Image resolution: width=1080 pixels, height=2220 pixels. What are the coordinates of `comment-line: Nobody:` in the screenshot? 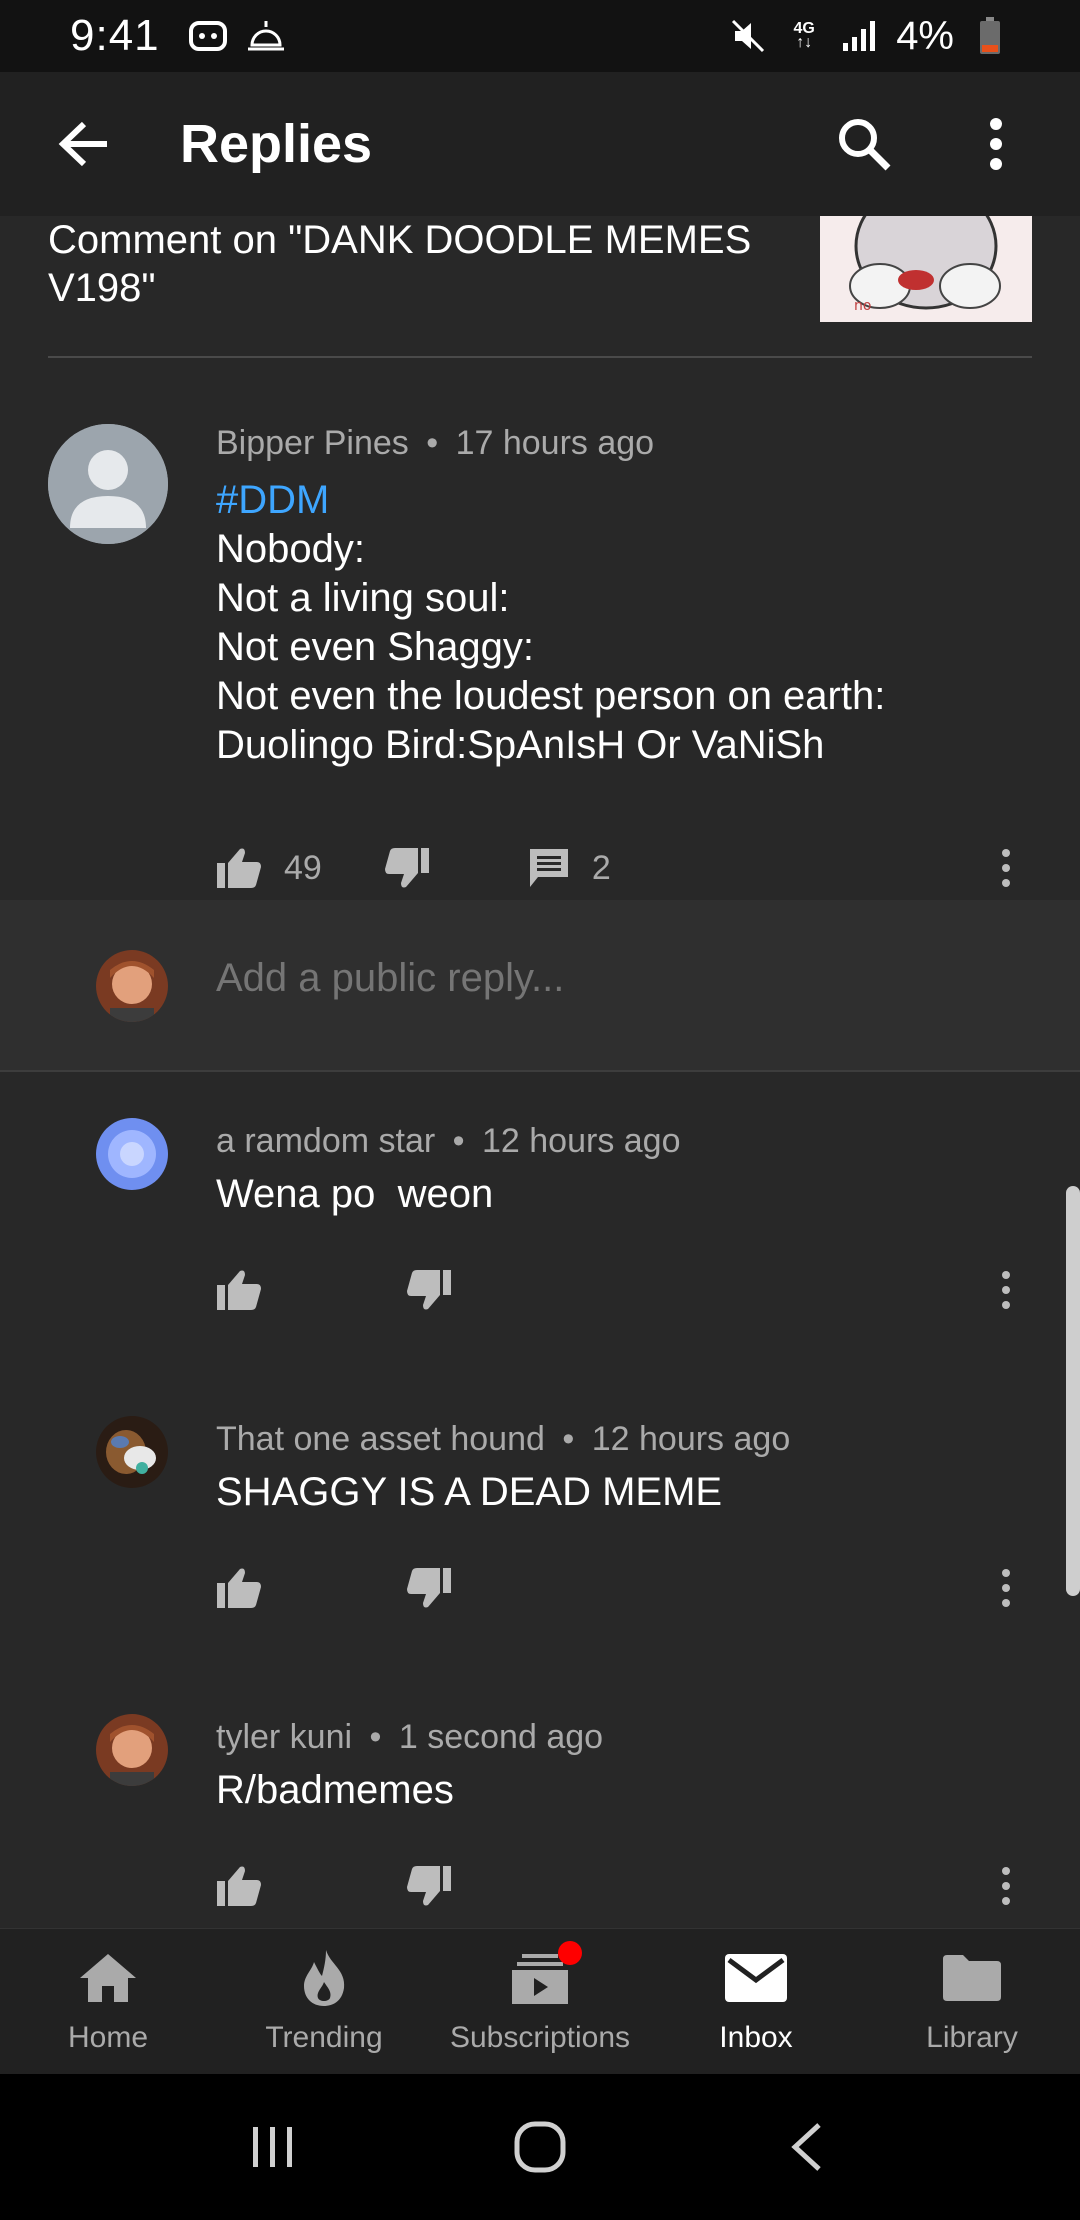 It's located at (290, 549).